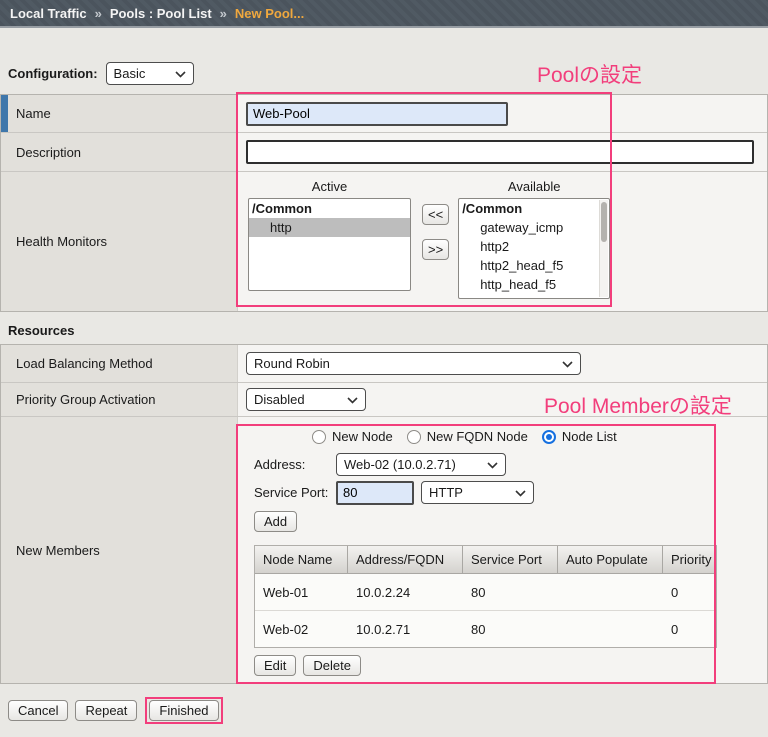 Image resolution: width=768 pixels, height=737 pixels. Describe the element at coordinates (286, 592) in the screenshot. I see `cell-node-name: Web-01` at that location.